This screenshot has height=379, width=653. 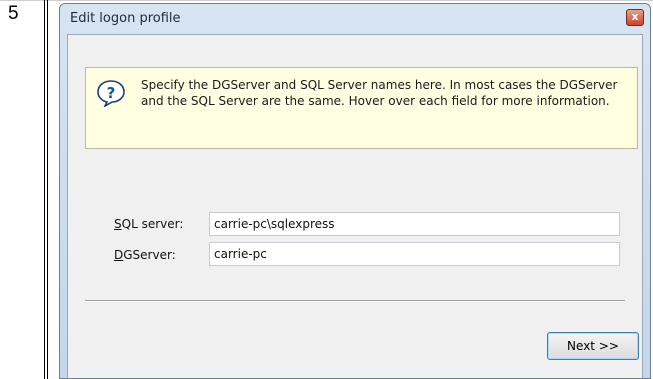 I want to click on separator, so click(x=355, y=301).